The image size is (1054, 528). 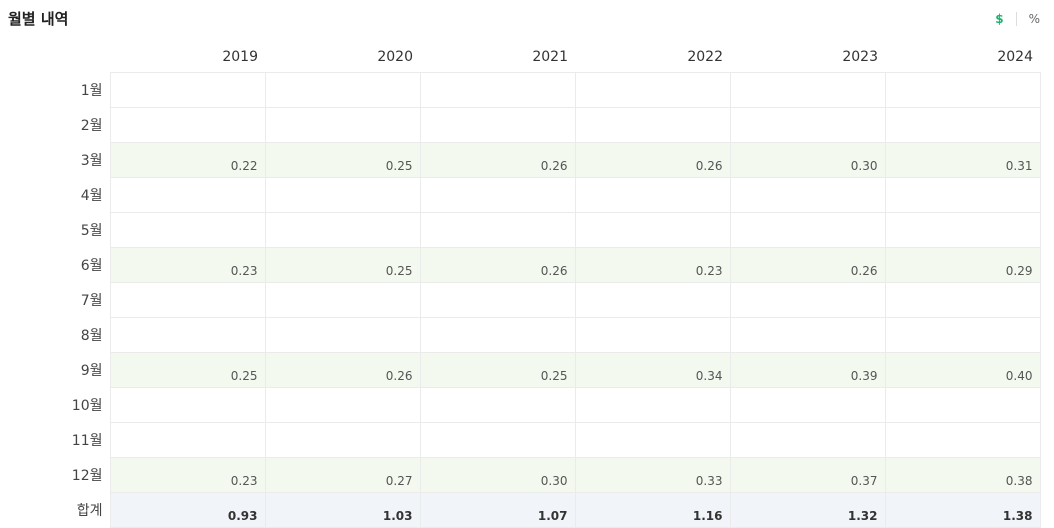 I want to click on month-label: 11월, so click(x=87, y=441).